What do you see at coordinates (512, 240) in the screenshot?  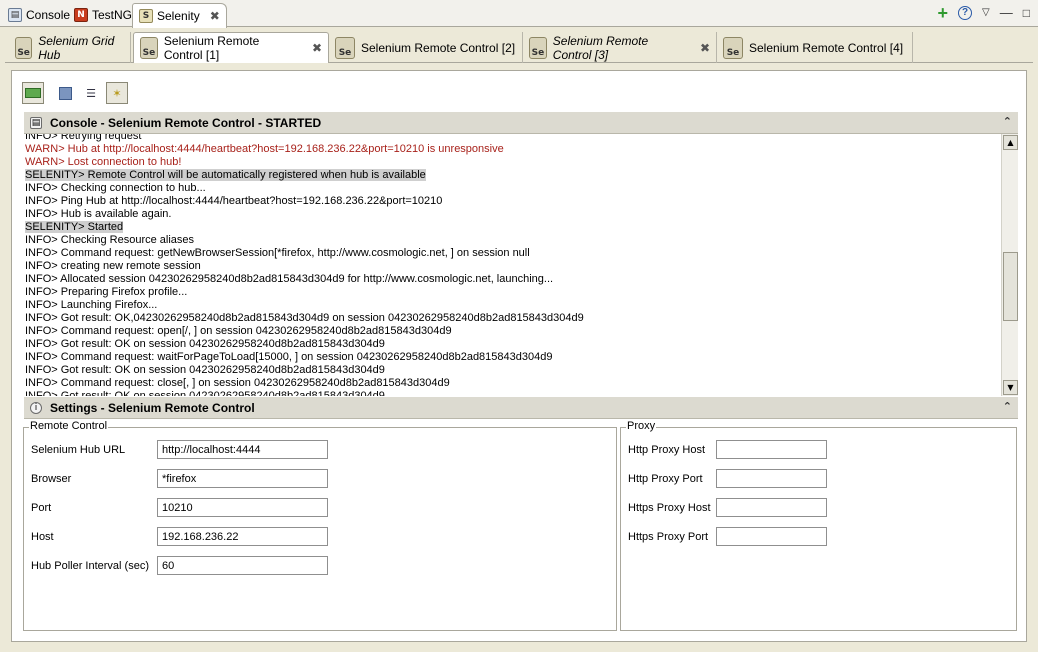 I see `console-line: INFO> Checking Resource aliases` at bounding box center [512, 240].